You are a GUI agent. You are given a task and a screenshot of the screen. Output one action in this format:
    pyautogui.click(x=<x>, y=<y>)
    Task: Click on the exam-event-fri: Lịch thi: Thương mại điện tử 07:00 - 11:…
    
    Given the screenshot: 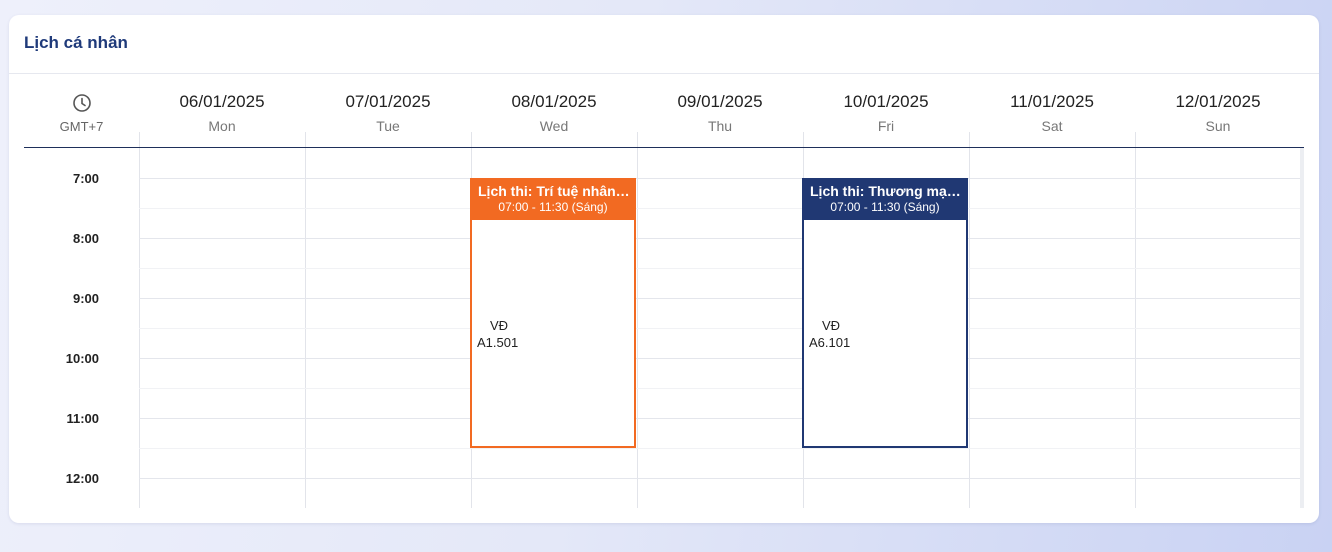 What is the action you would take?
    pyautogui.click(x=885, y=313)
    